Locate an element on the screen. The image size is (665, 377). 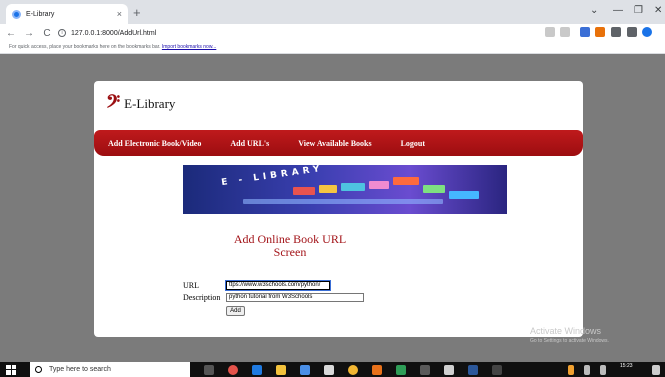
star-icon is located at coordinates (565, 32).